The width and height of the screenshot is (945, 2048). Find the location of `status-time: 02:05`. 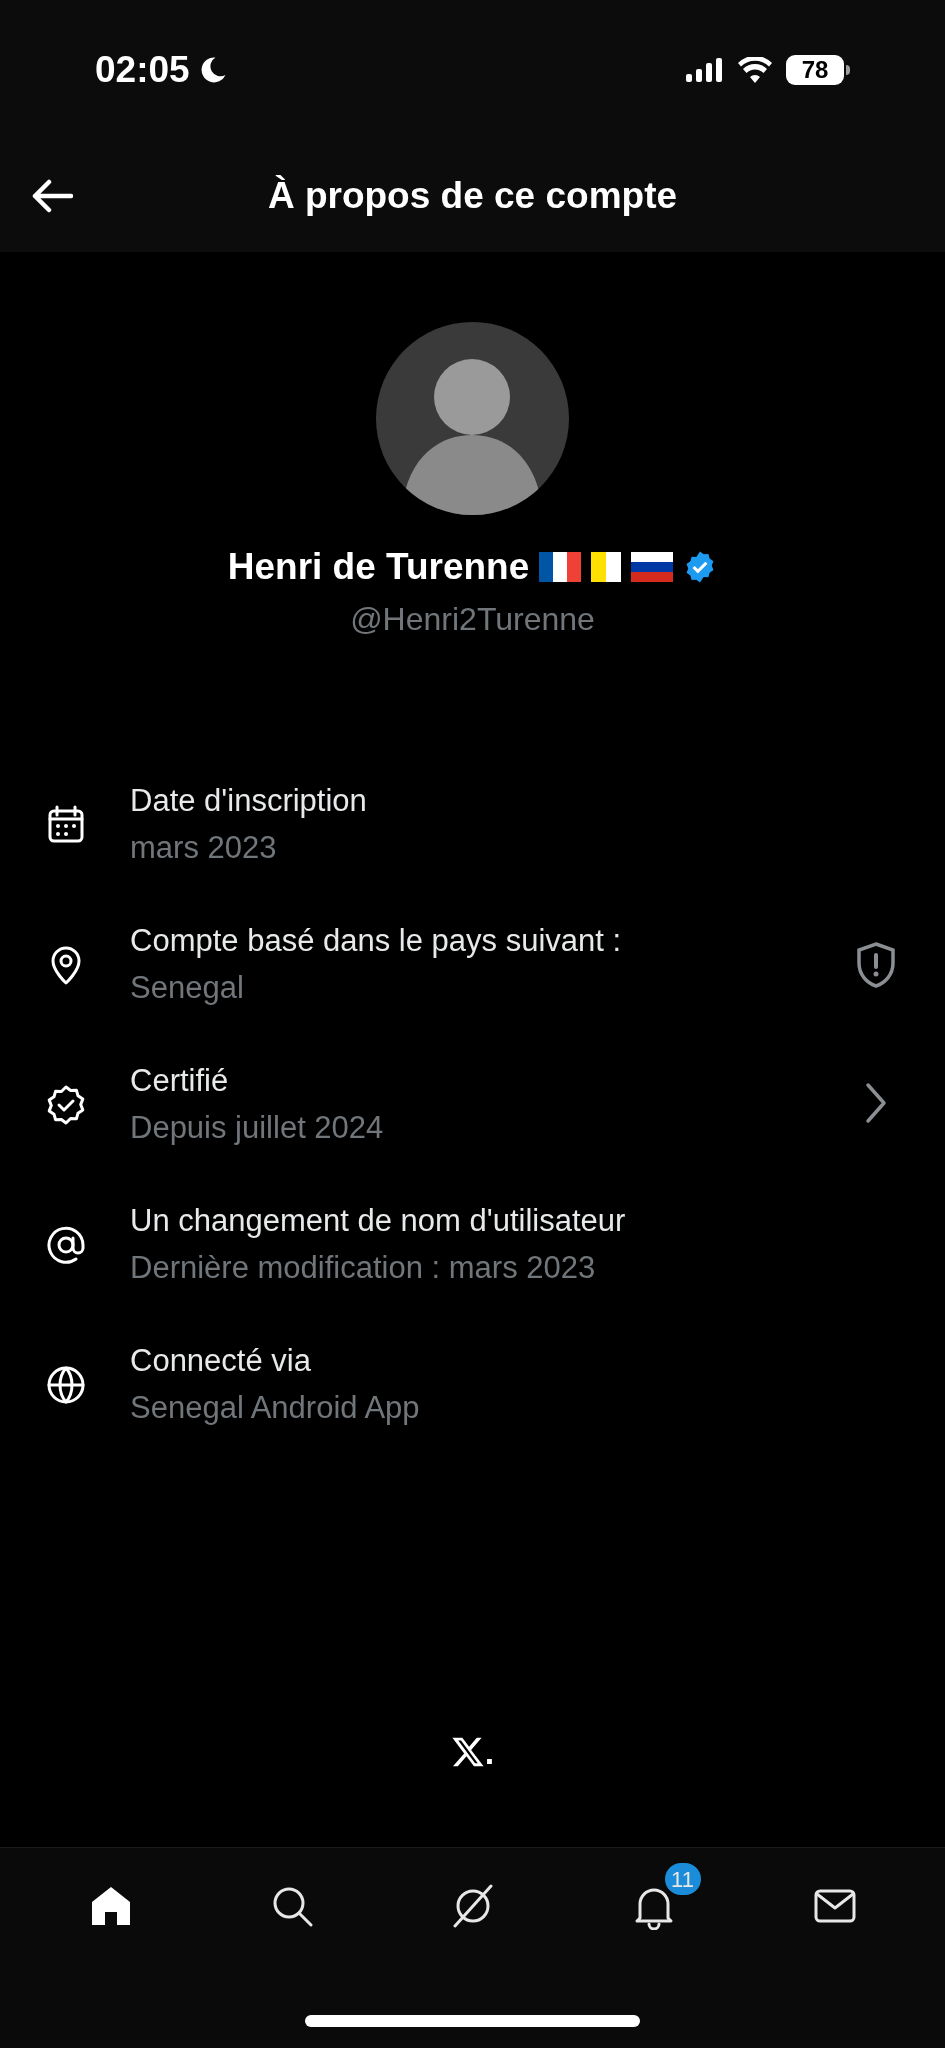

status-time: 02:05 is located at coordinates (142, 70).